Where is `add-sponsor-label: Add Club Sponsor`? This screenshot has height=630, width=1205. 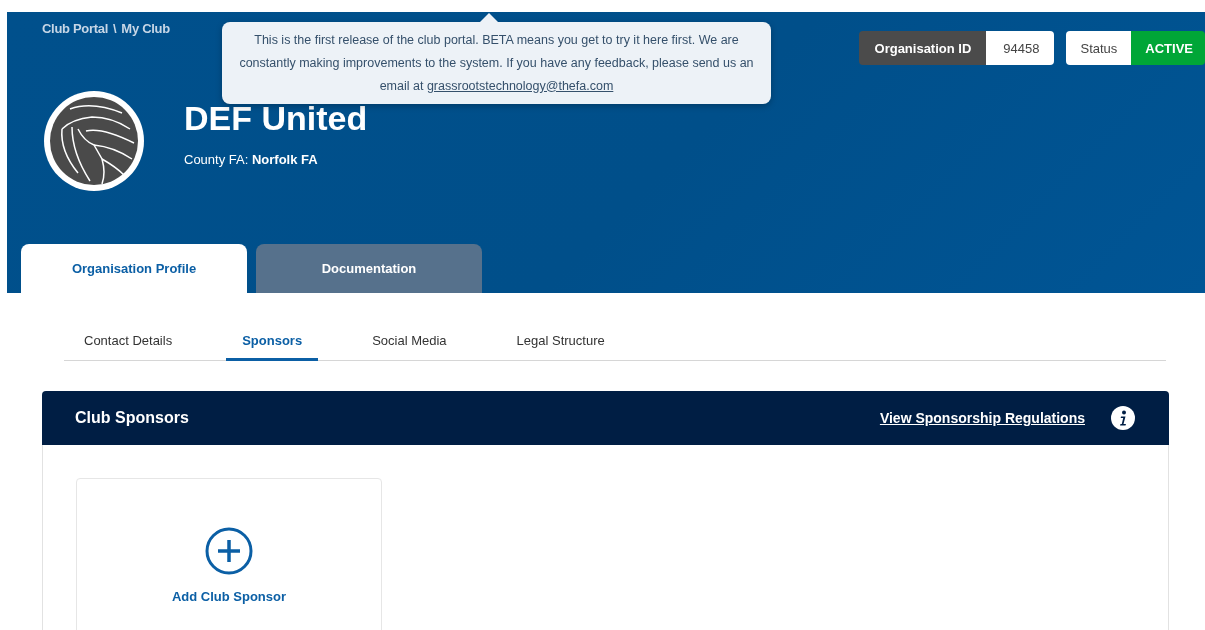
add-sponsor-label: Add Club Sponsor is located at coordinates (229, 596).